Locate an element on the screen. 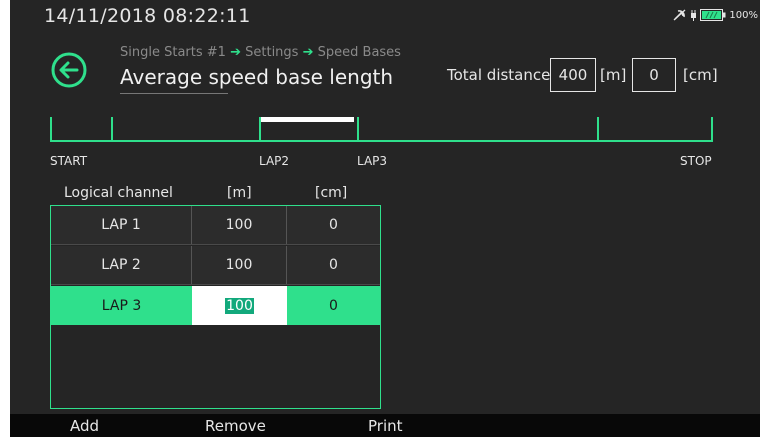  print-button: Print is located at coordinates (385, 426).